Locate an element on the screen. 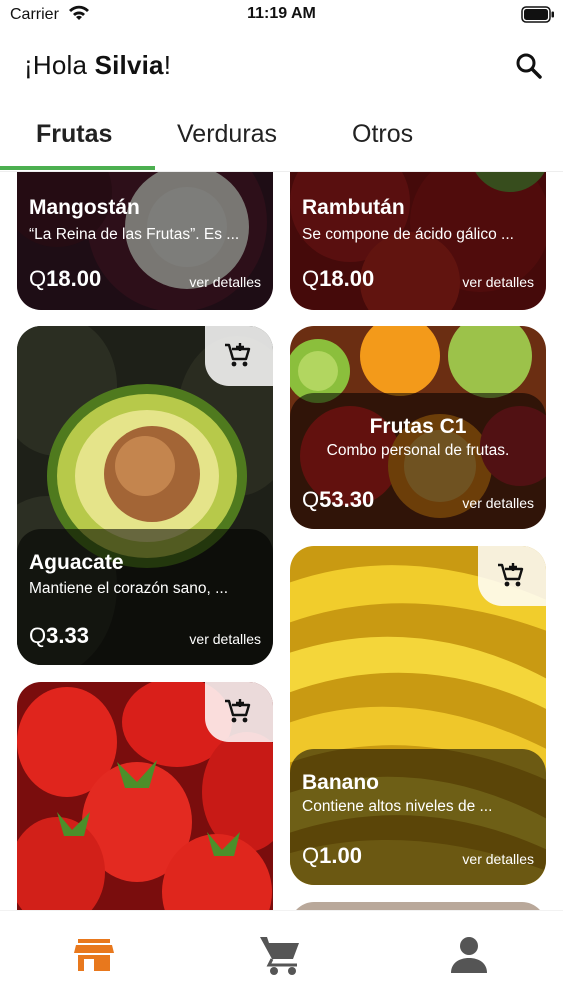 This screenshot has height=1000, width=563. profile-icon is located at coordinates (469, 955).